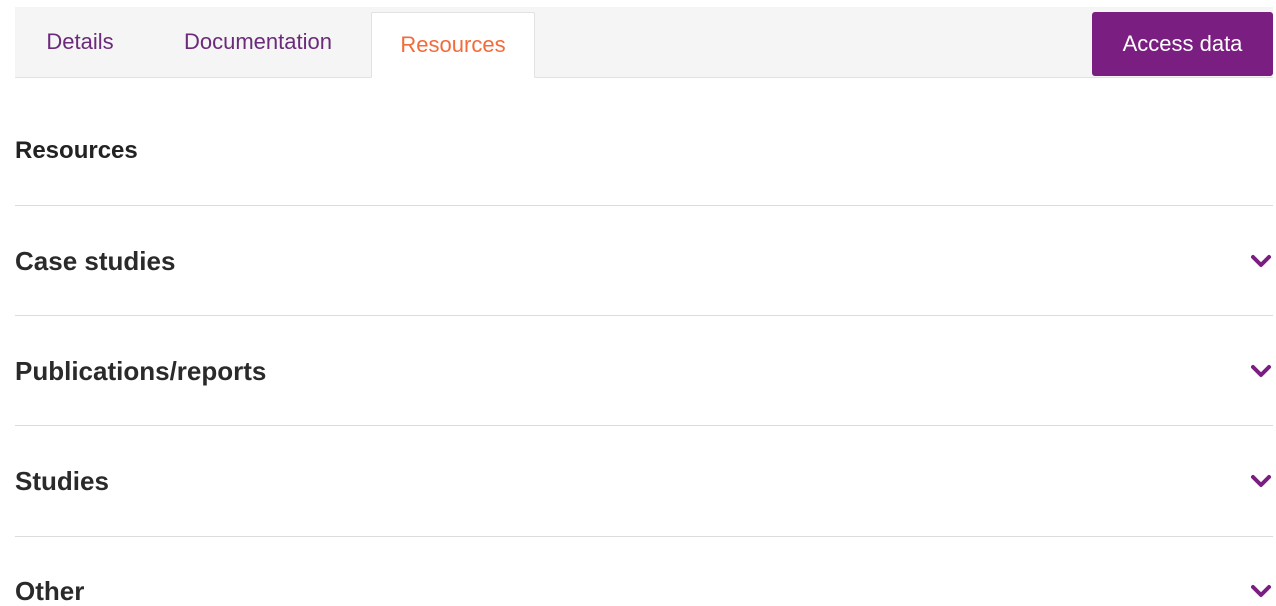 Image resolution: width=1276 pixels, height=606 pixels. I want to click on accordion-label: Other, so click(50, 590).